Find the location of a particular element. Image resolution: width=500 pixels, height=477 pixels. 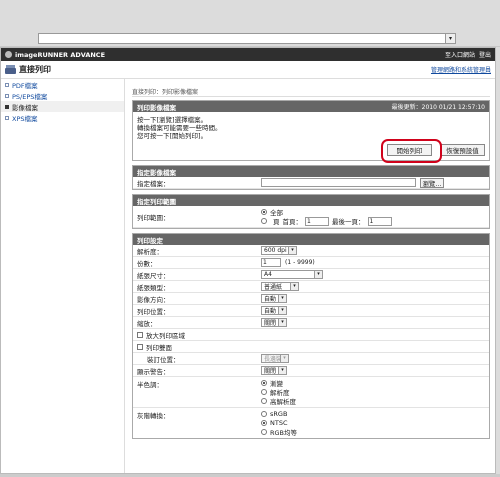

last-page-input: 1 is located at coordinates (379, 221).